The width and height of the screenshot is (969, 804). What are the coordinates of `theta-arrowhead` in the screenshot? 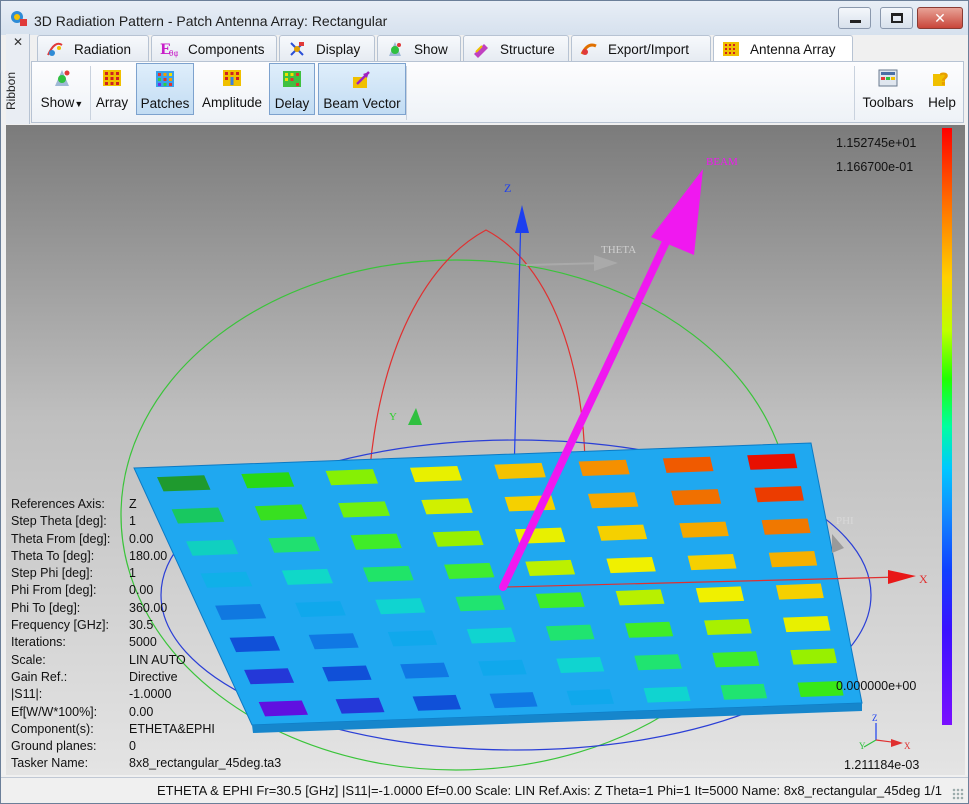 It's located at (606, 263).